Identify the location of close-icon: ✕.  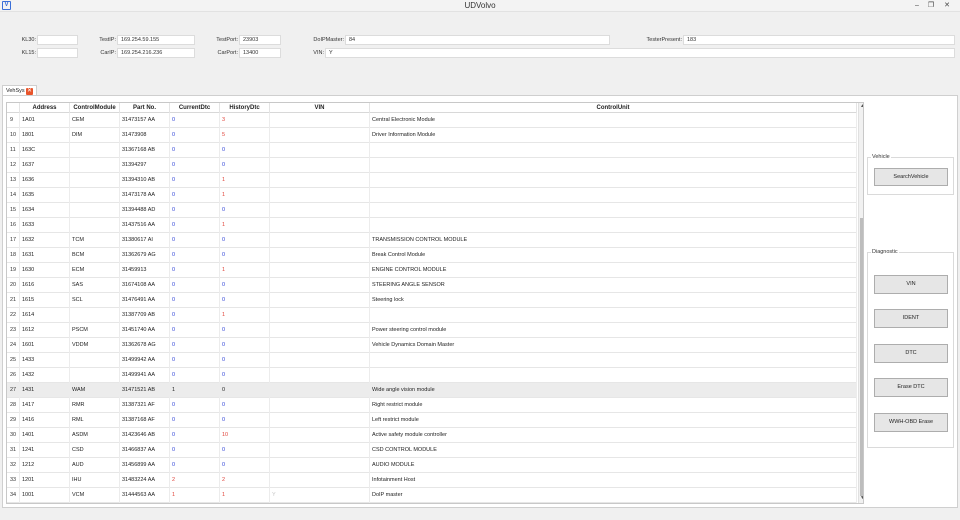
(947, 5).